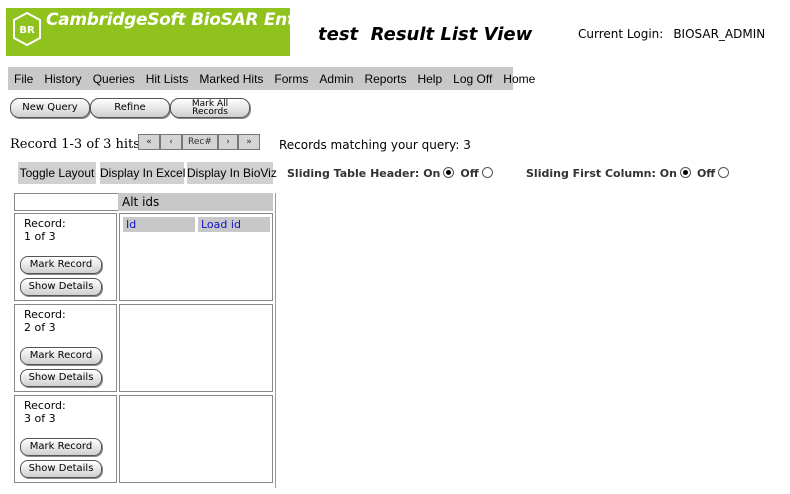 This screenshot has width=790, height=494. I want to click on grid-corner-cell, so click(66, 202).